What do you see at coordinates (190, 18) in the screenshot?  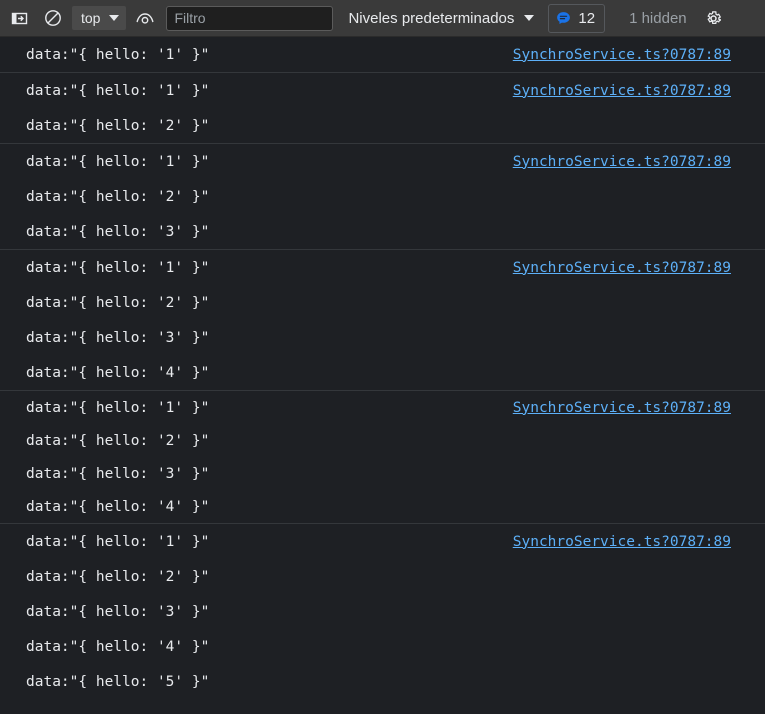 I see `filter-placeholder: Filtro` at bounding box center [190, 18].